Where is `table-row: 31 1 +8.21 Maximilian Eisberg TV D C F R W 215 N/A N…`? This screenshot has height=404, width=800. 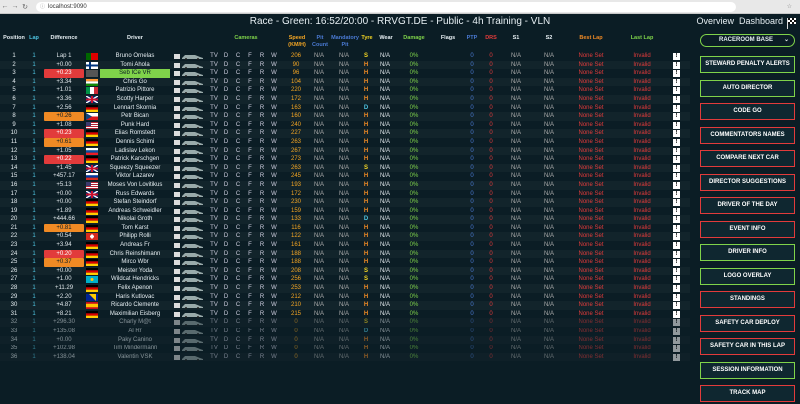
table-row: 31 1 +8.21 Maximilian Eisberg TV D C F R W 215 N/A N… is located at coordinates (345, 314).